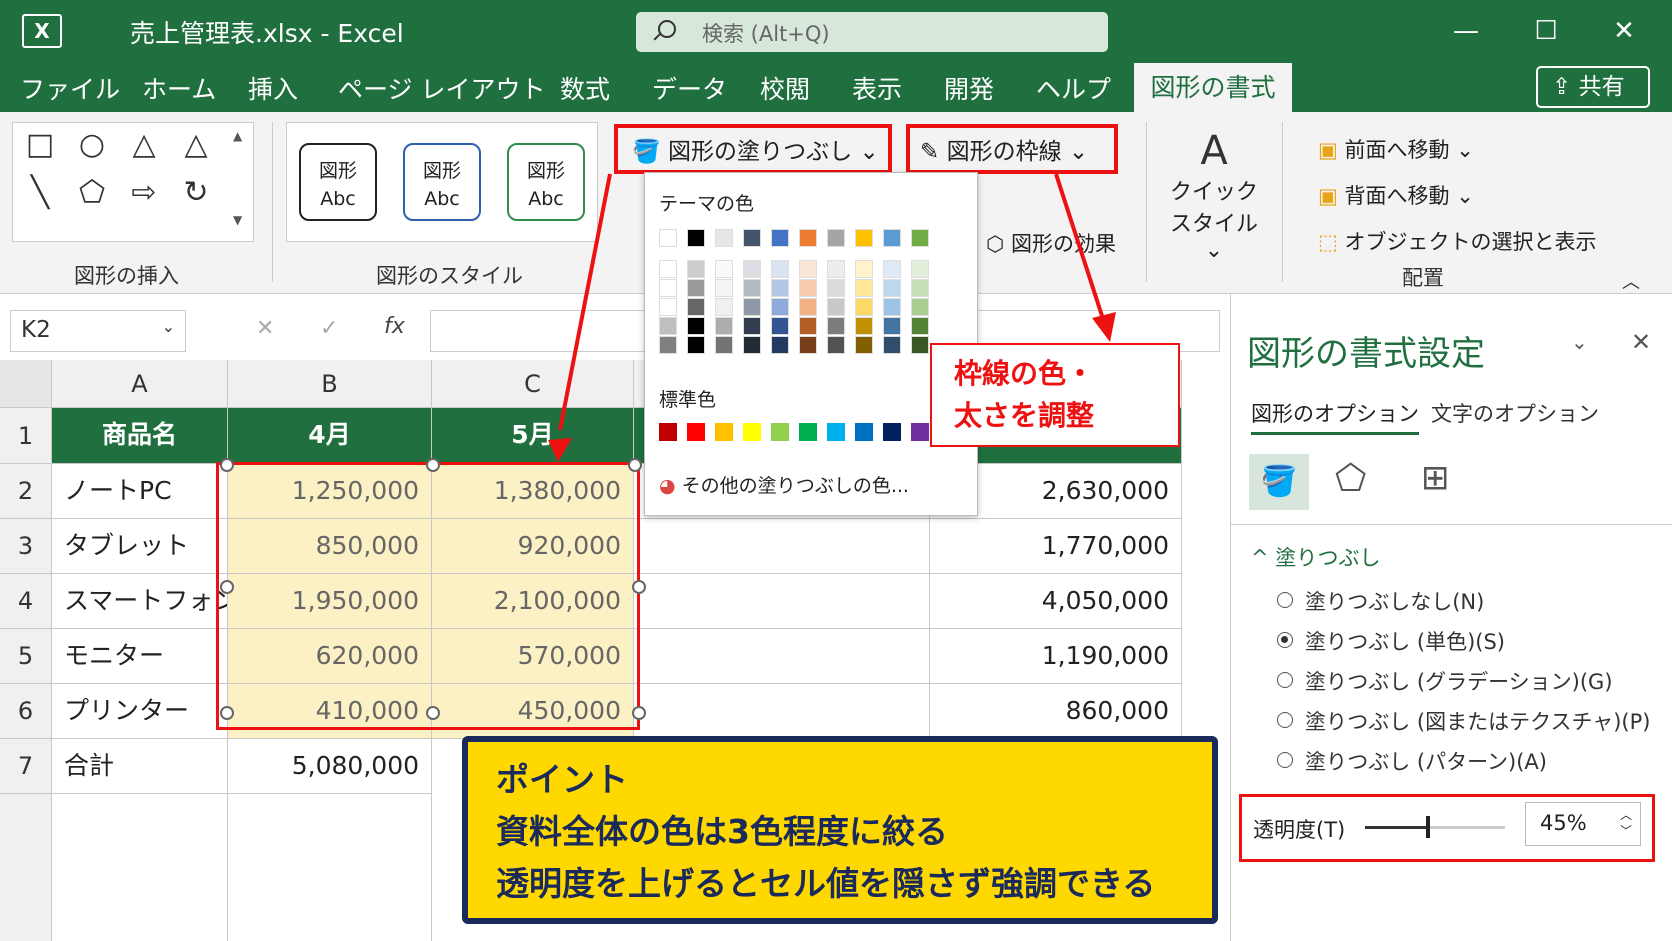 This screenshot has width=1672, height=941. Describe the element at coordinates (26, 436) in the screenshot. I see `row-header: 1` at that location.